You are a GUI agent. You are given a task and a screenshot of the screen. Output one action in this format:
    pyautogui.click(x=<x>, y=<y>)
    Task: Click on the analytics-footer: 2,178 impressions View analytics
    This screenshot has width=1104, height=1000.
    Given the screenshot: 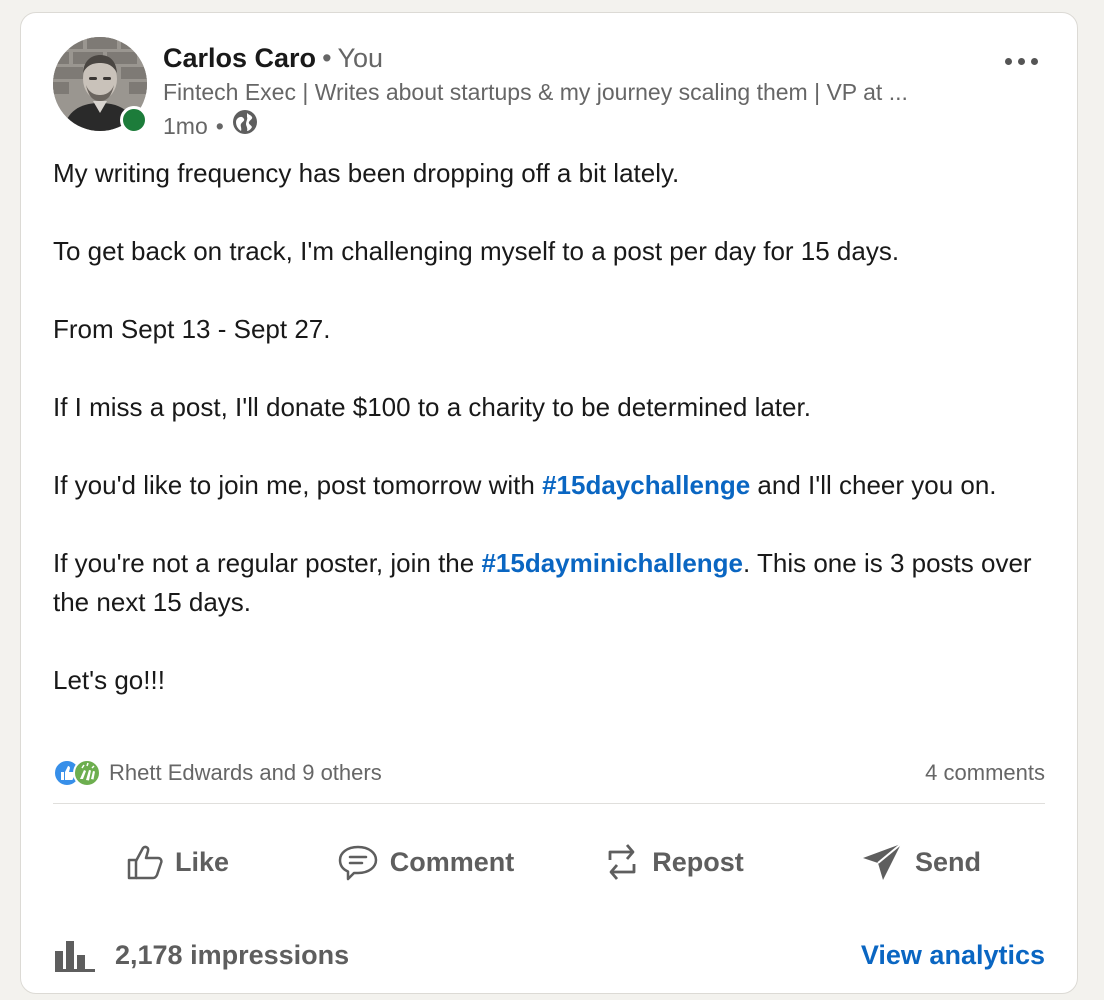 What is the action you would take?
    pyautogui.click(x=549, y=955)
    